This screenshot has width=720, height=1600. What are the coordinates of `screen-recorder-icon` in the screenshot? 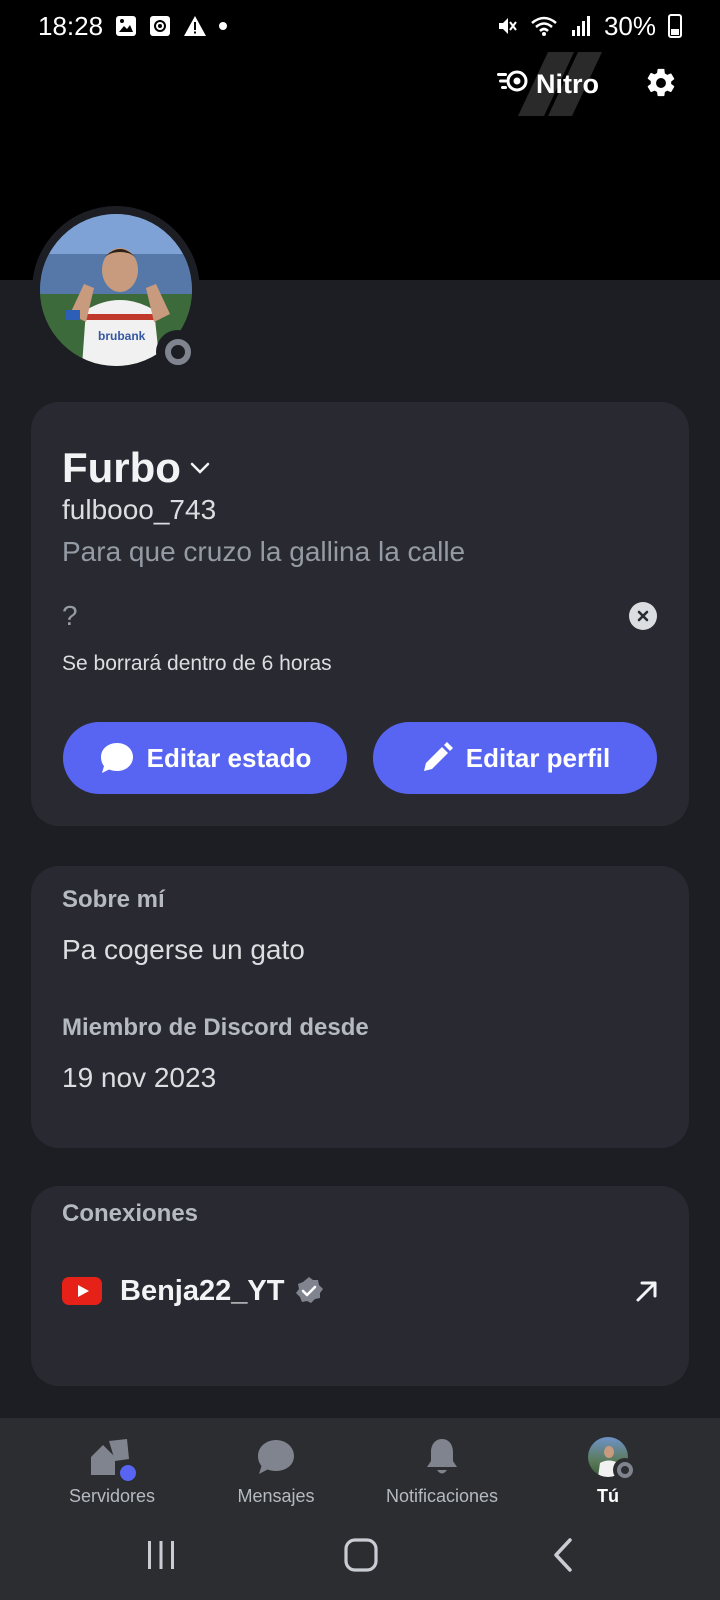 It's located at (160, 26).